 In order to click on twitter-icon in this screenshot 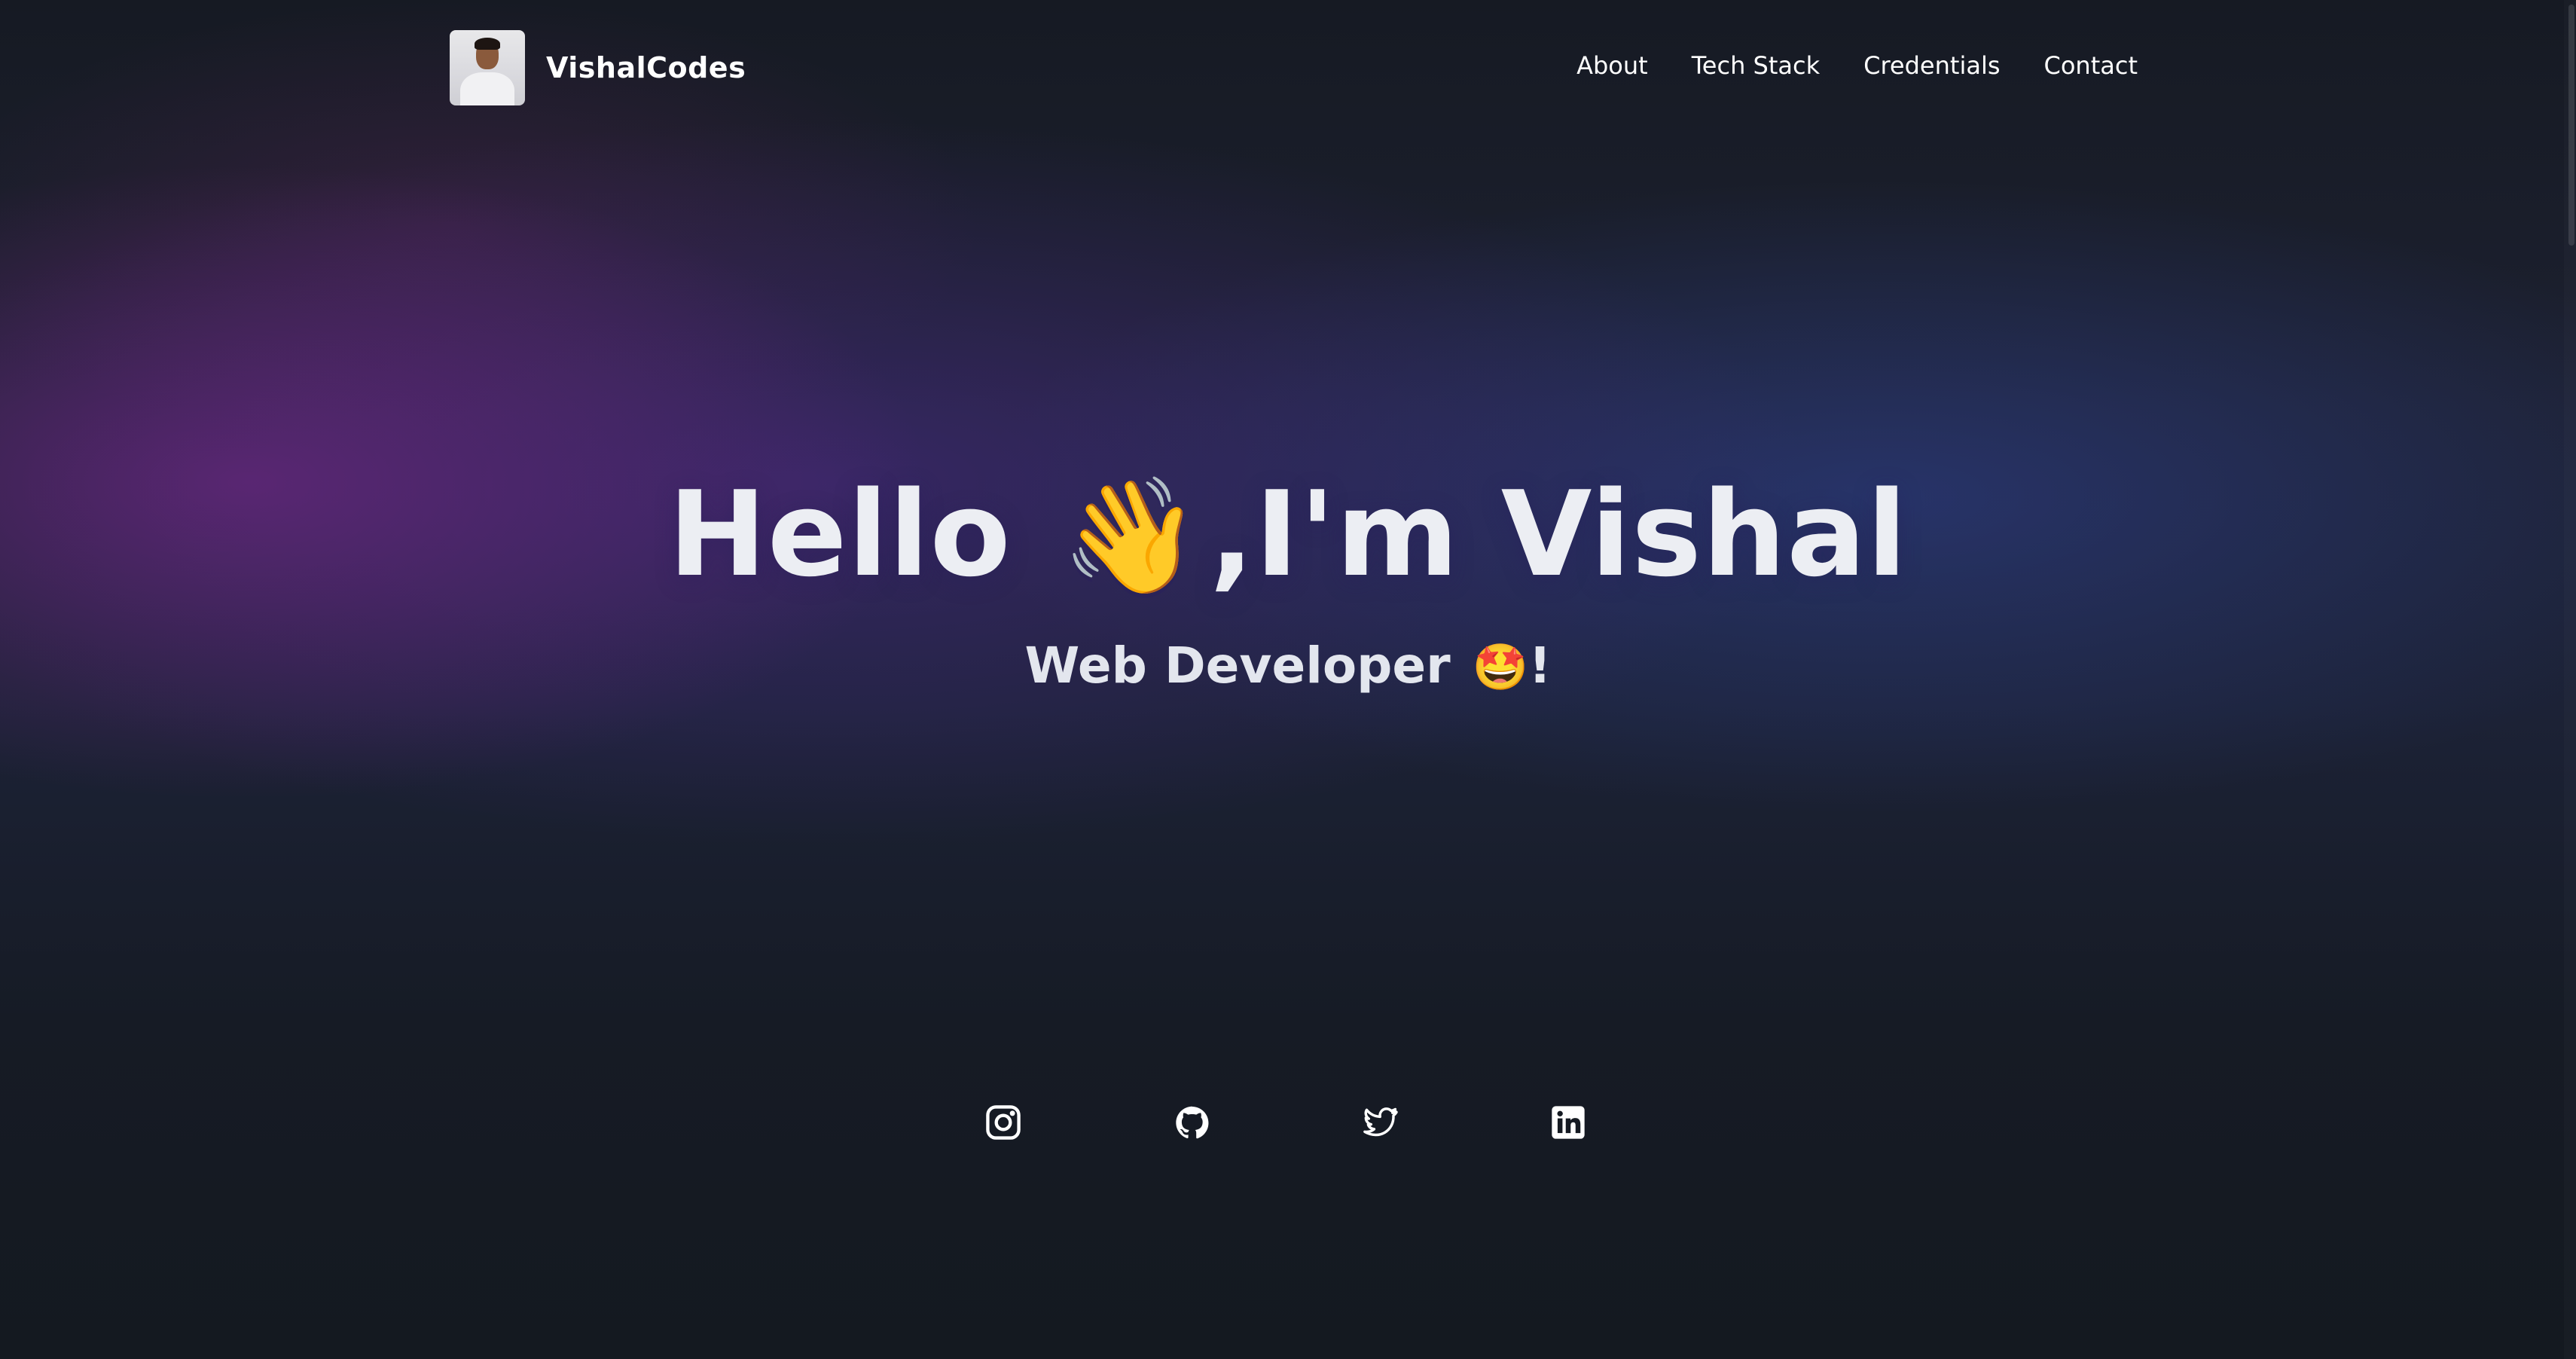, I will do `click(1381, 1122)`.